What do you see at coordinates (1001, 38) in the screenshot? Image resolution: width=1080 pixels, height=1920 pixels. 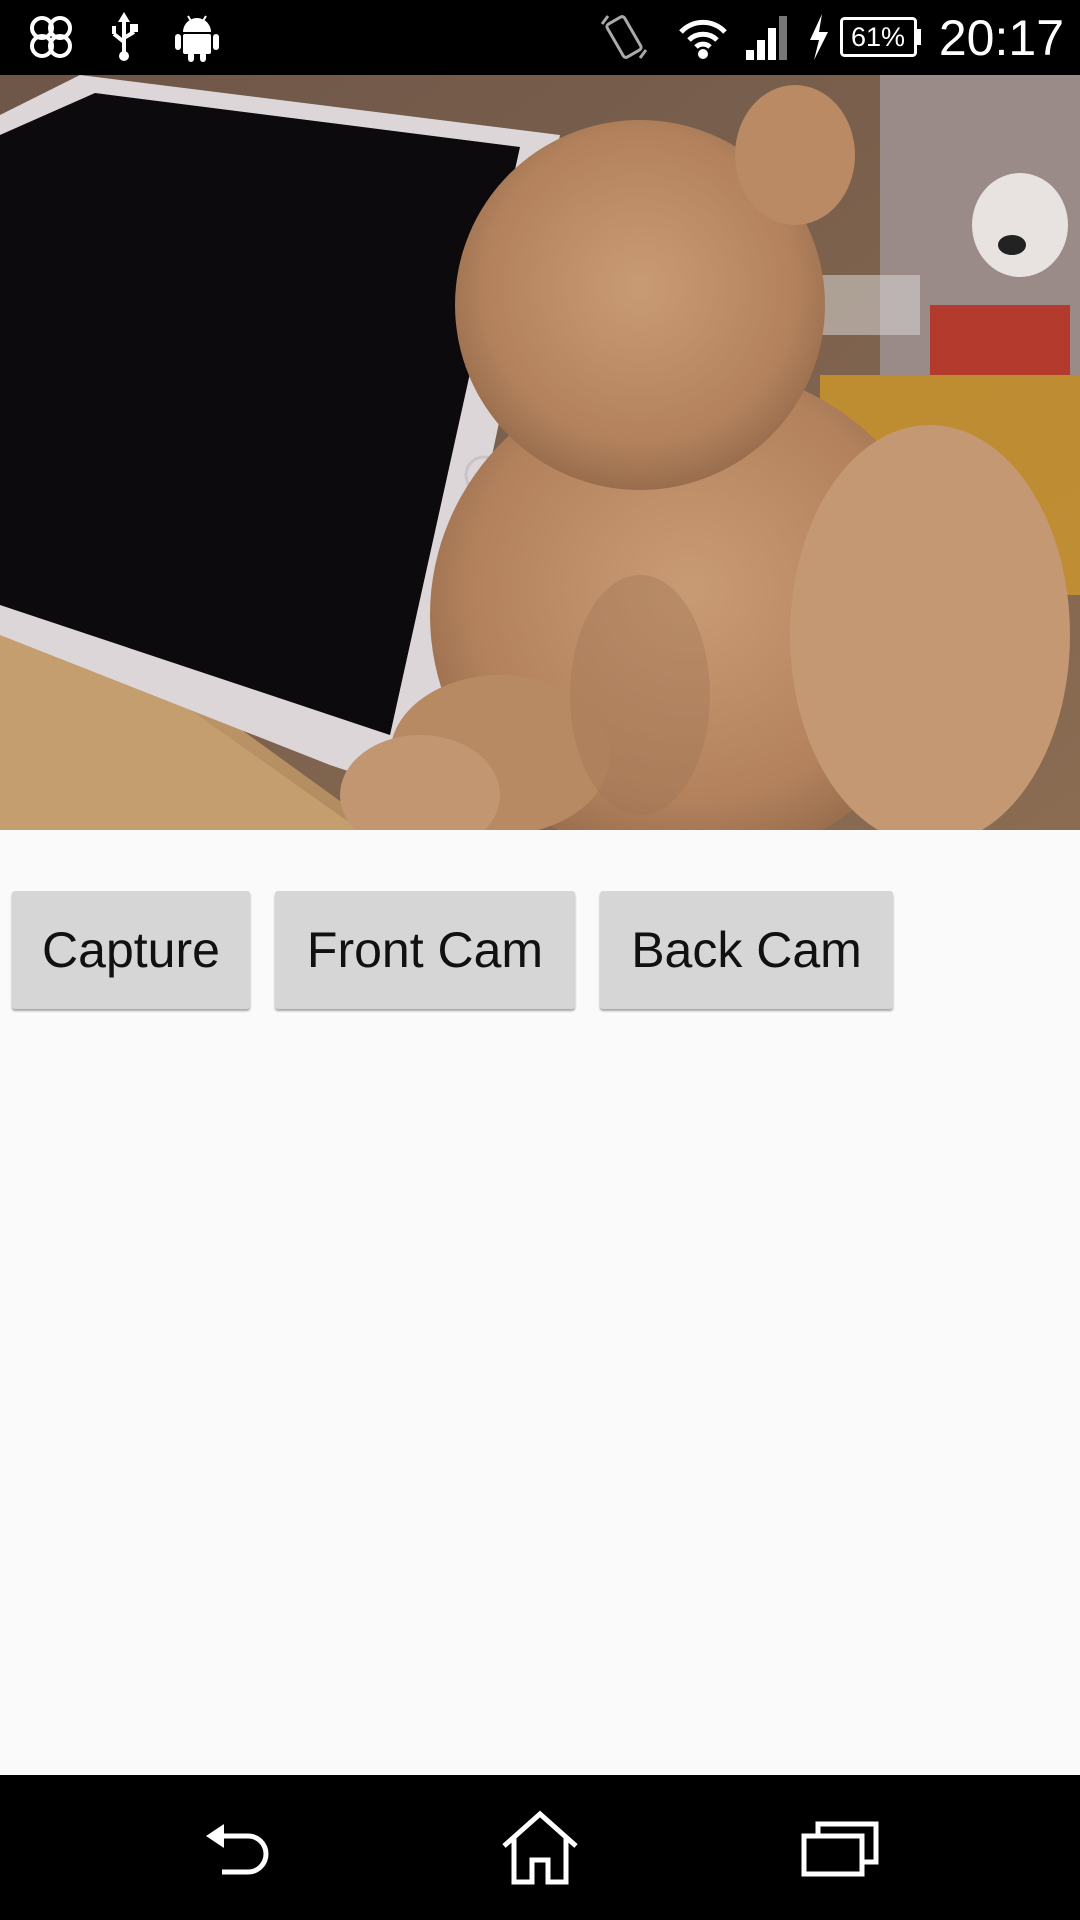 I see `status-time: 20:17` at bounding box center [1001, 38].